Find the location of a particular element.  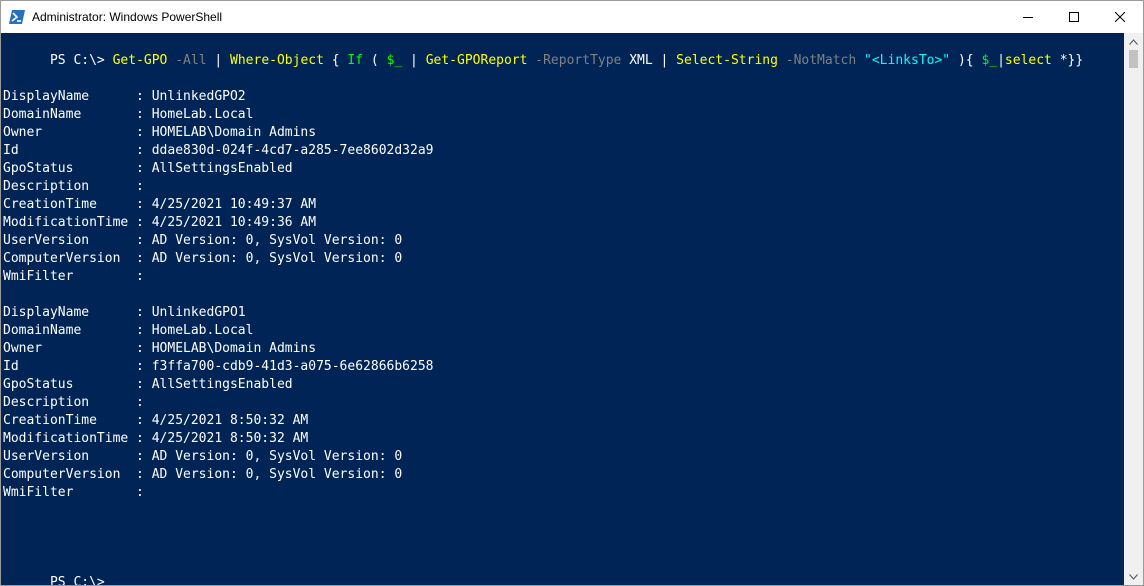

scrollbar-thumb is located at coordinates (1133, 59).